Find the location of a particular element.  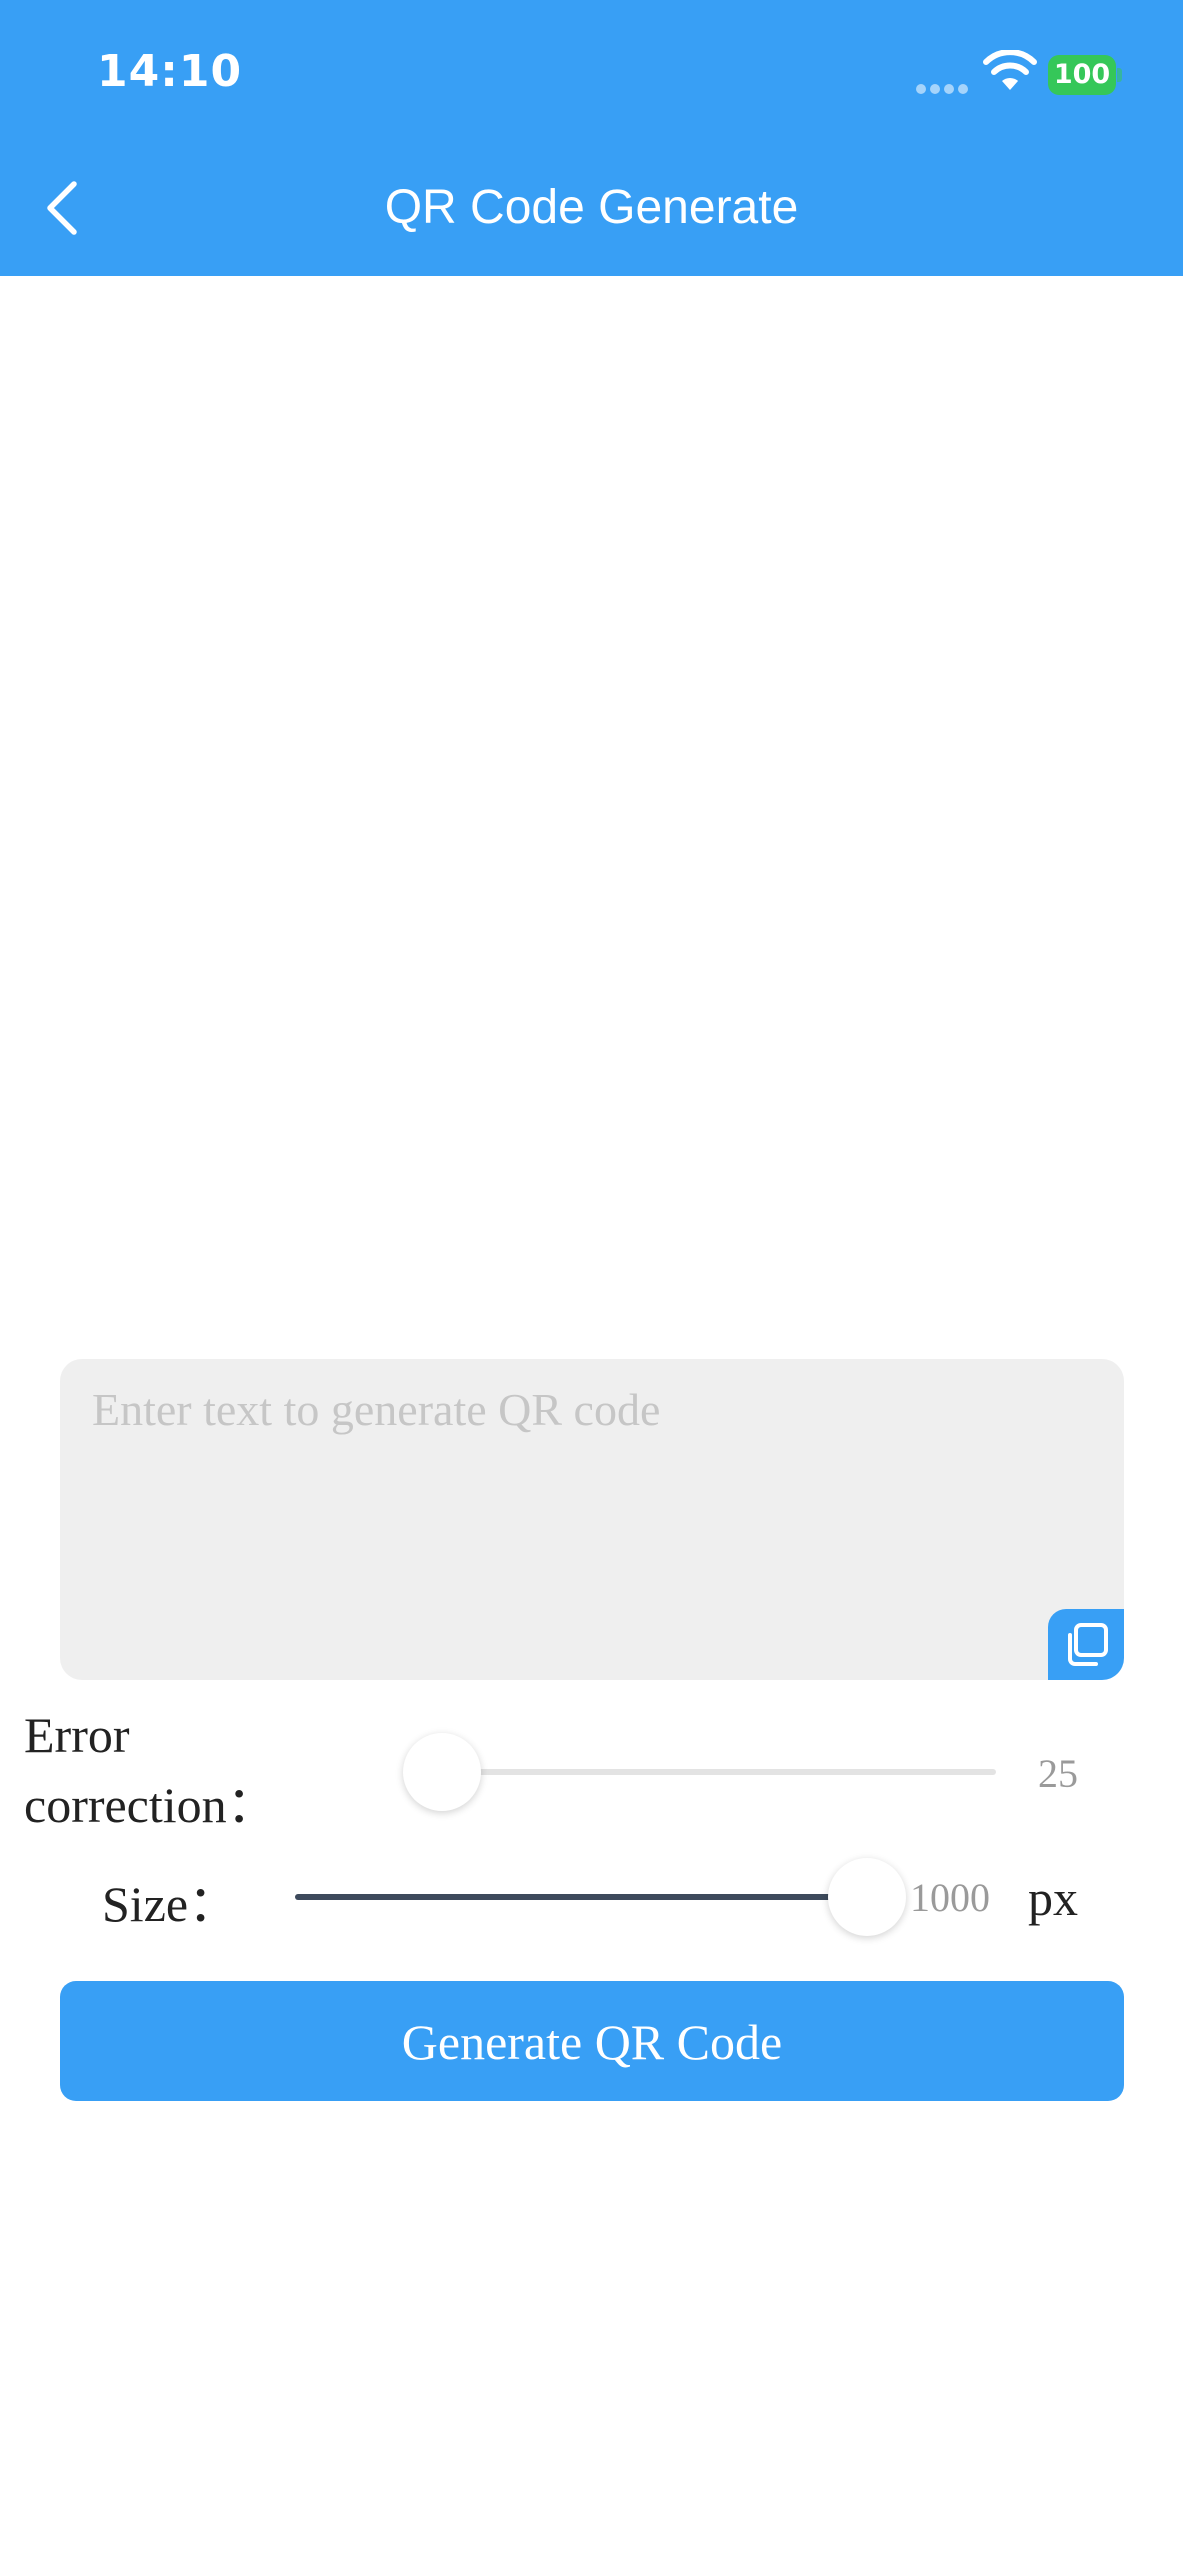

size-slider-thumb is located at coordinates (867, 1897).